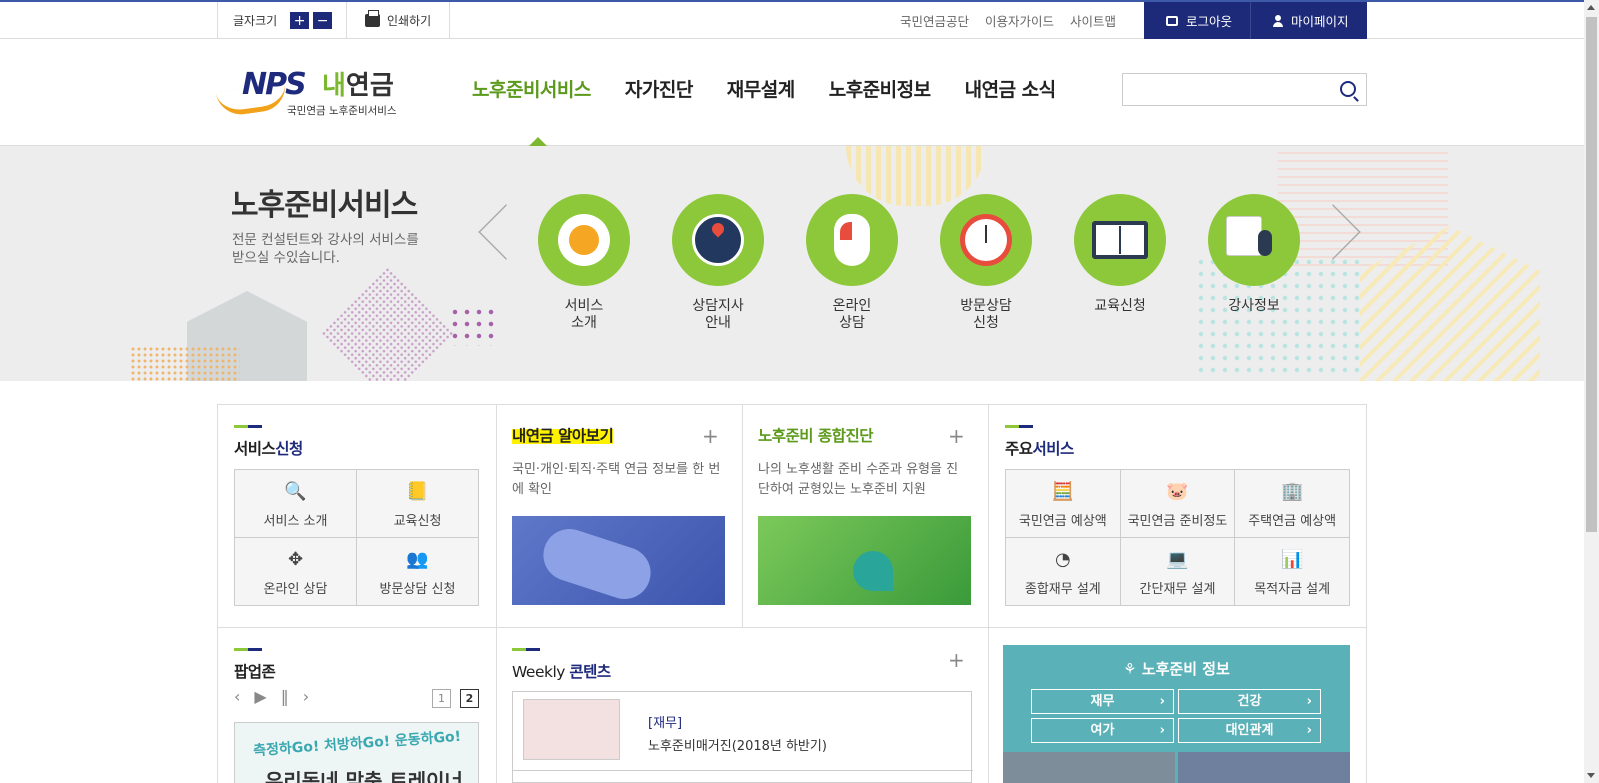 This screenshot has width=1599, height=783. Describe the element at coordinates (1102, 730) in the screenshot. I see `info-leisure-button: 여가` at that location.